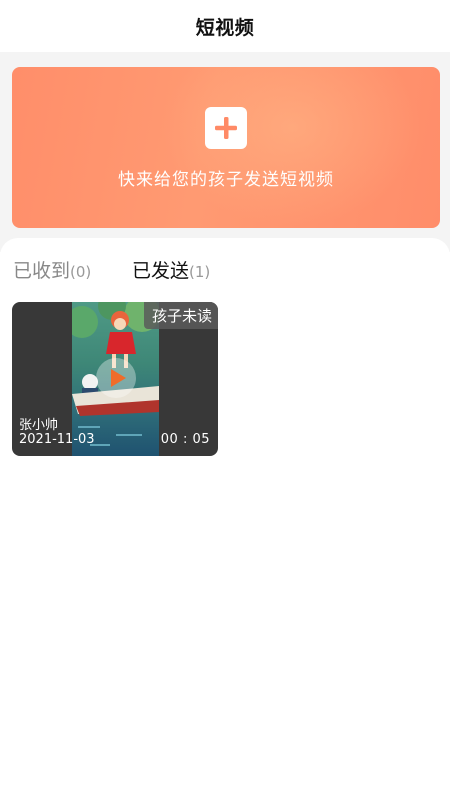  What do you see at coordinates (161, 271) in the screenshot?
I see `tab-sent-label: 已发送` at bounding box center [161, 271].